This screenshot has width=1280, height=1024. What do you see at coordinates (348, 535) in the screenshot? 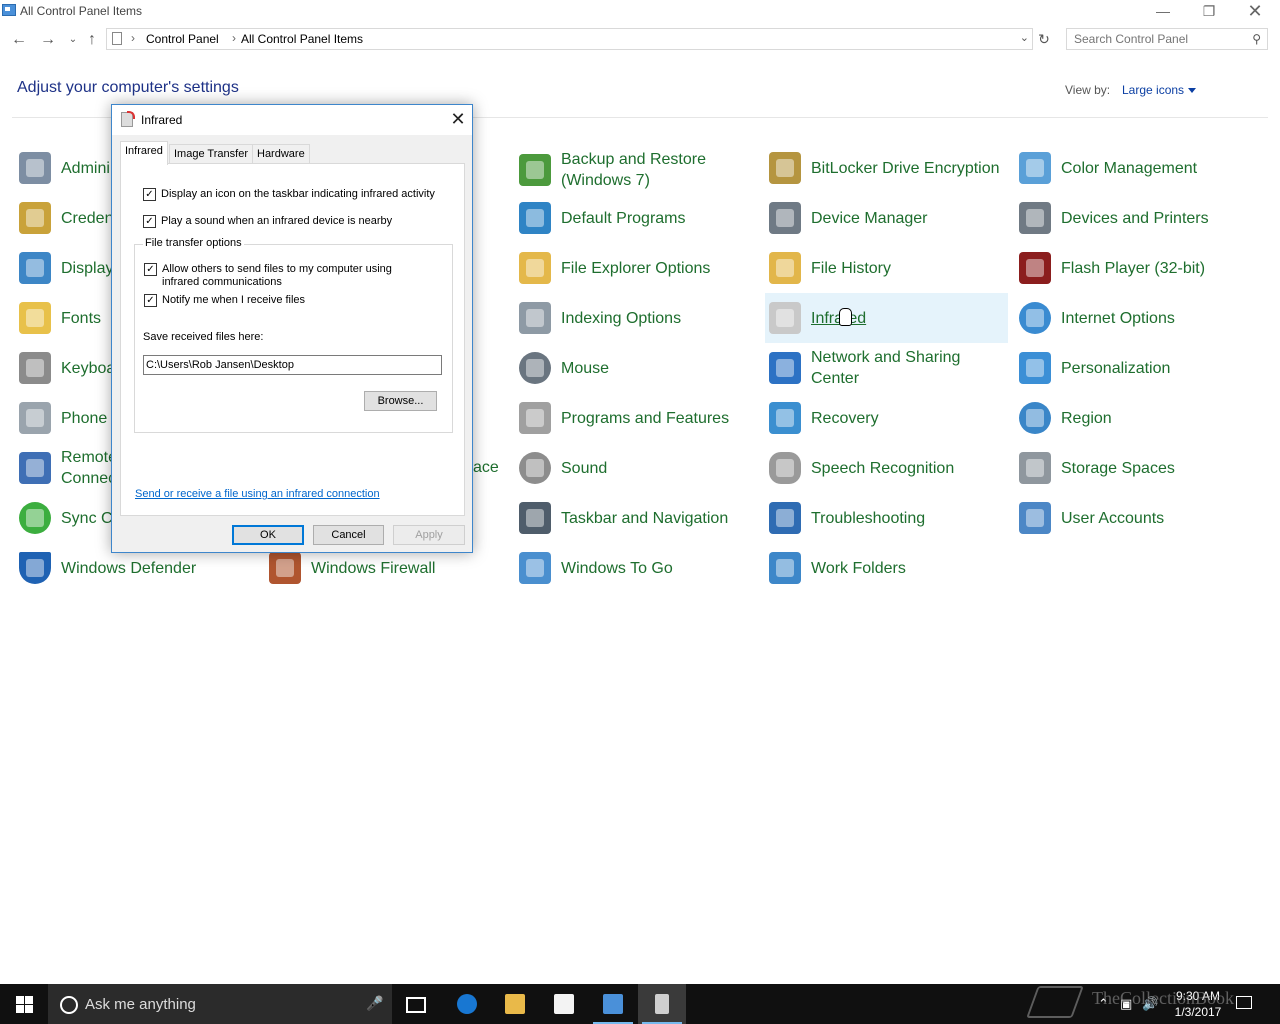
I see `cancel-button: Cancel` at bounding box center [348, 535].